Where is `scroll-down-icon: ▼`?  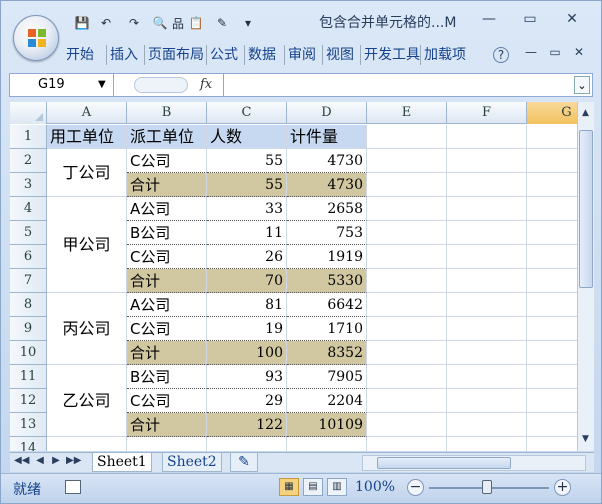
scroll-down-icon: ▼ is located at coordinates (585, 439).